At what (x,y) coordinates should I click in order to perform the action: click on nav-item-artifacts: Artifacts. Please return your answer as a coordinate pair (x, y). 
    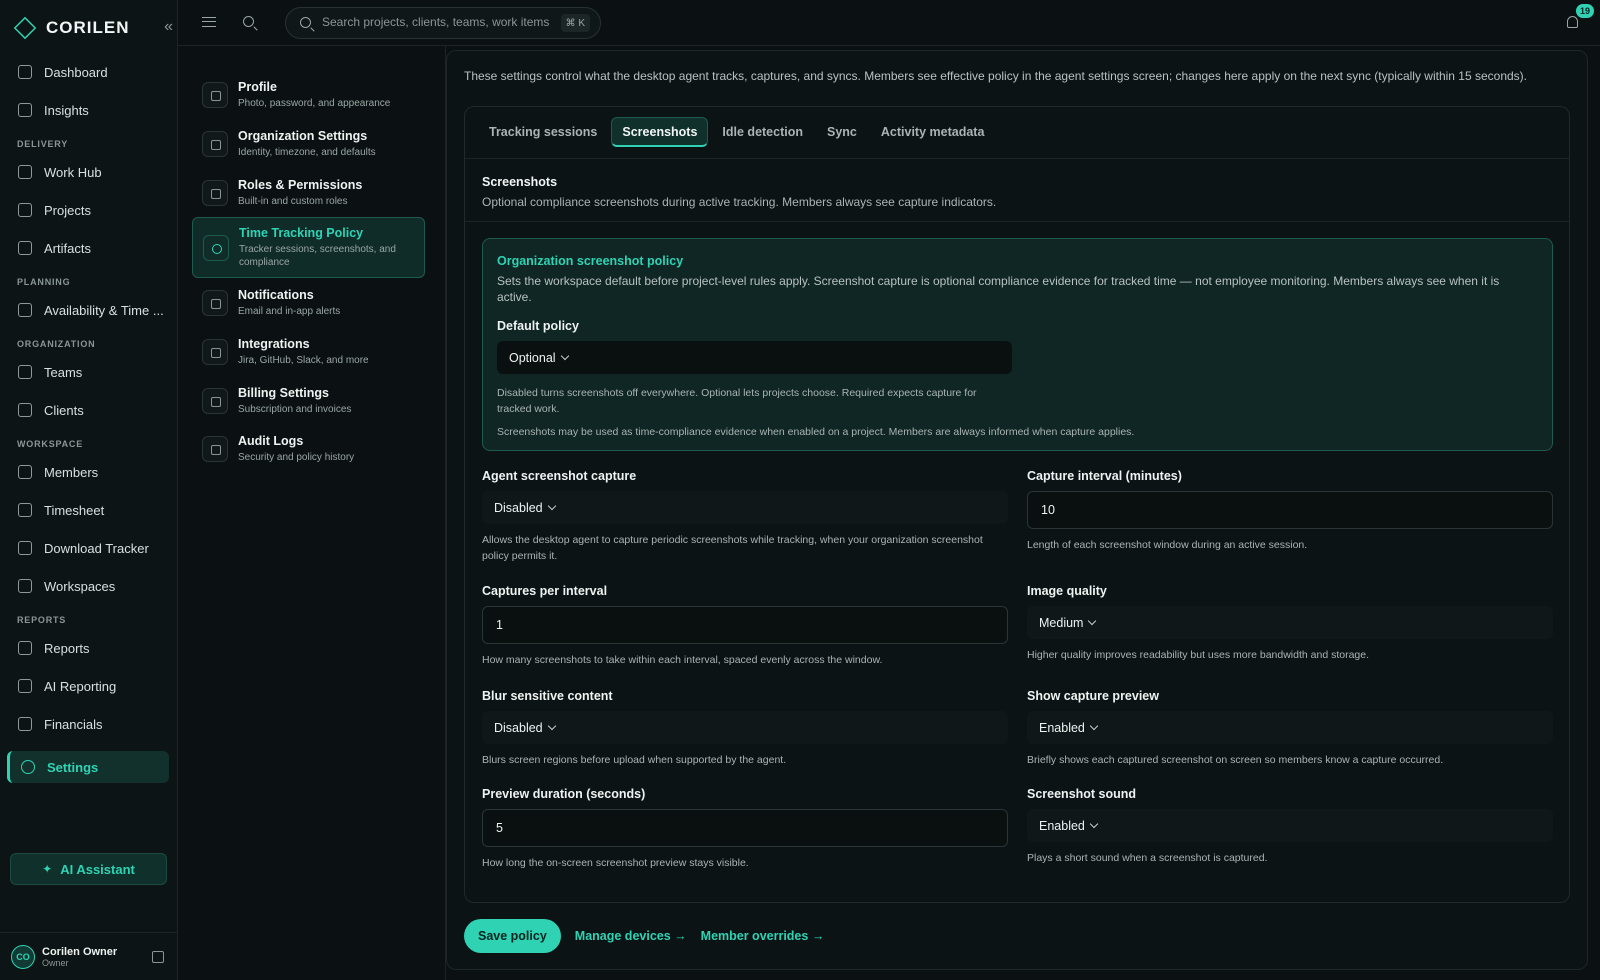
    Looking at the image, I should click on (89, 248).